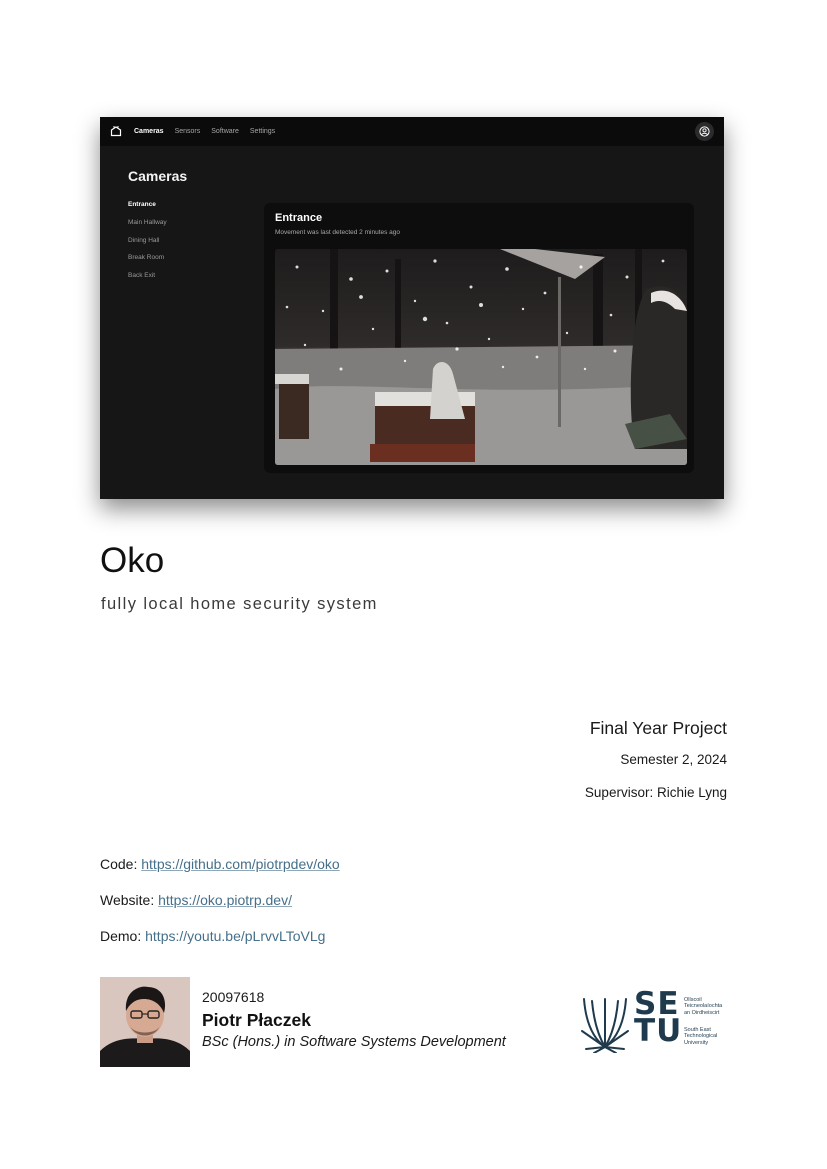 This screenshot has height=1169, width=827. What do you see at coordinates (147, 263) in the screenshot?
I see `sidebar-item-break-room: Break Room` at bounding box center [147, 263].